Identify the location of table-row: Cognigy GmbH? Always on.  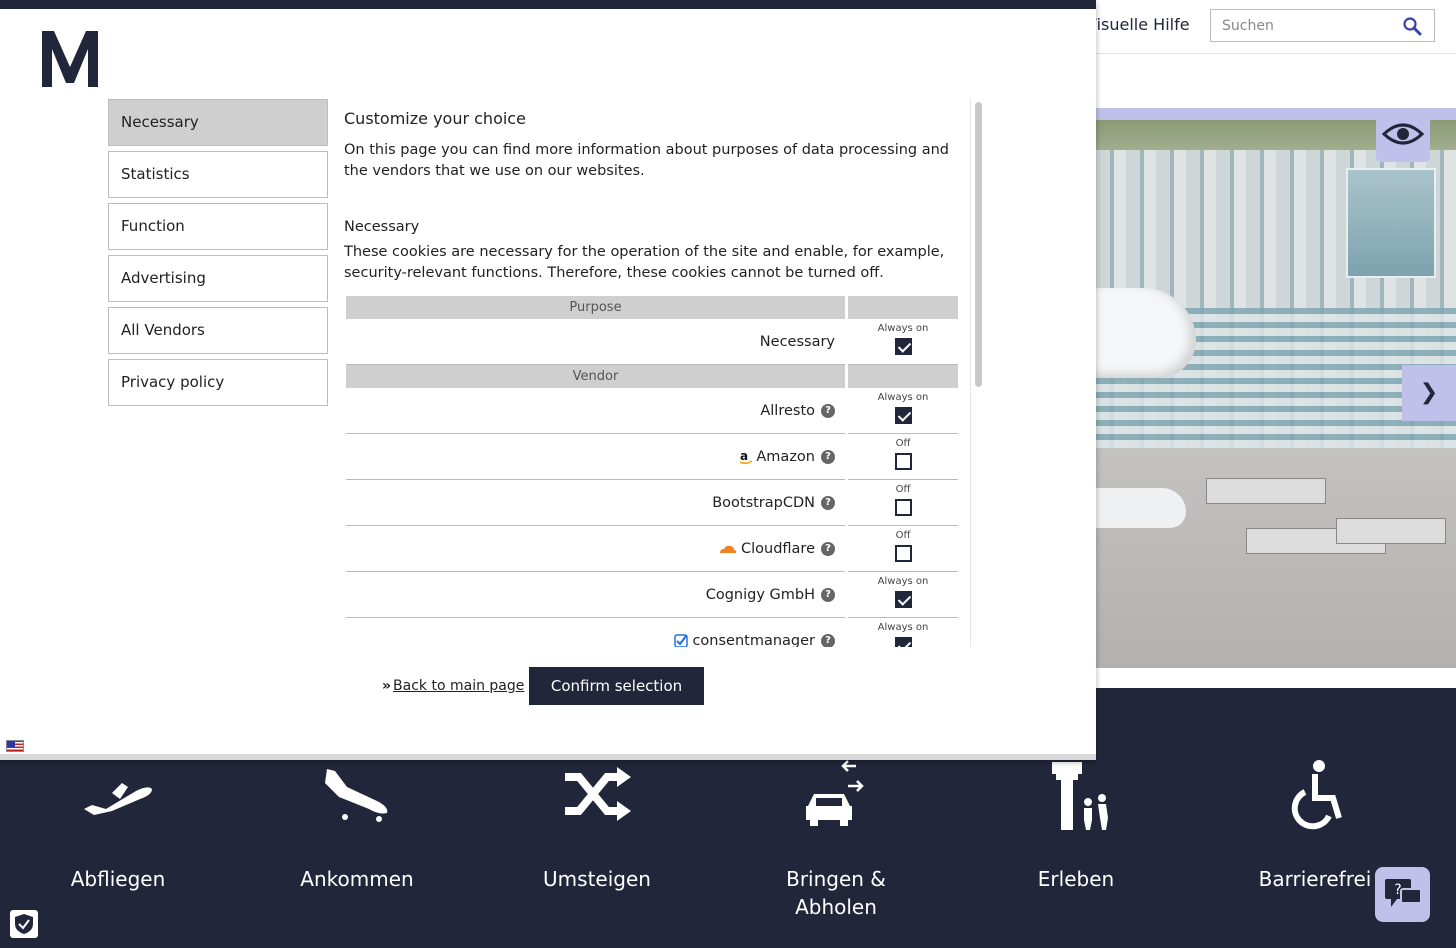
(652, 595).